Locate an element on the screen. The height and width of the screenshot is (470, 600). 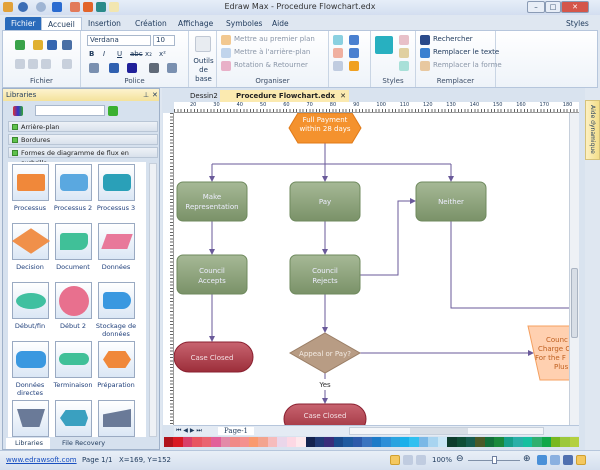
council-rejects-node: Council Rejects is located at coordinates (325, 274).